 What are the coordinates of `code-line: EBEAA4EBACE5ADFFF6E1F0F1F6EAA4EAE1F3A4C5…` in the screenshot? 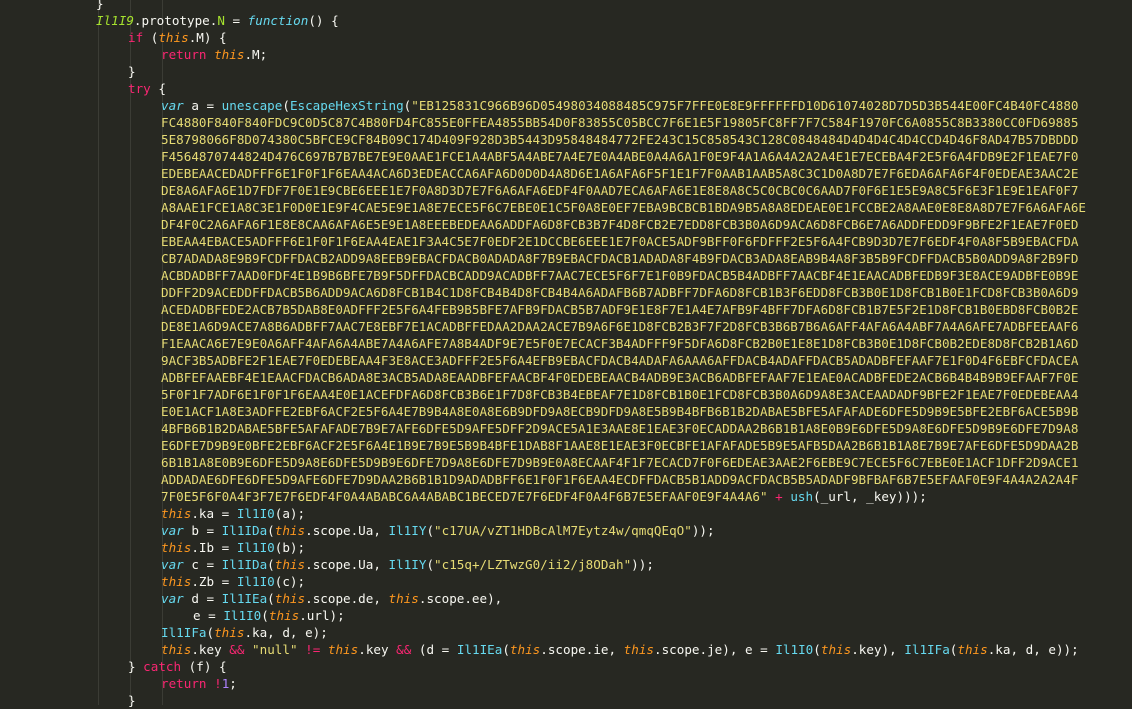 It's located at (619, 241).